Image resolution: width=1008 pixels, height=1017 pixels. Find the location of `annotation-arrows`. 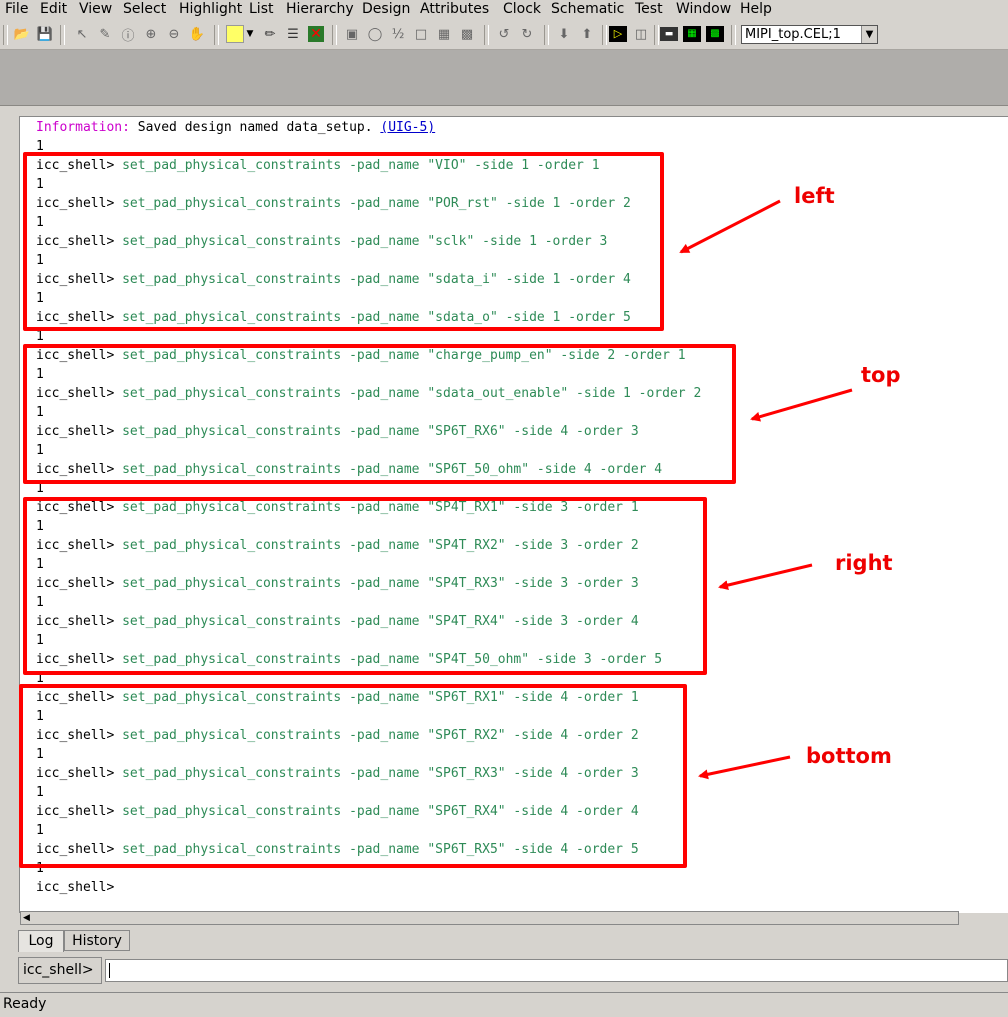

annotation-arrows is located at coordinates (766, 489).